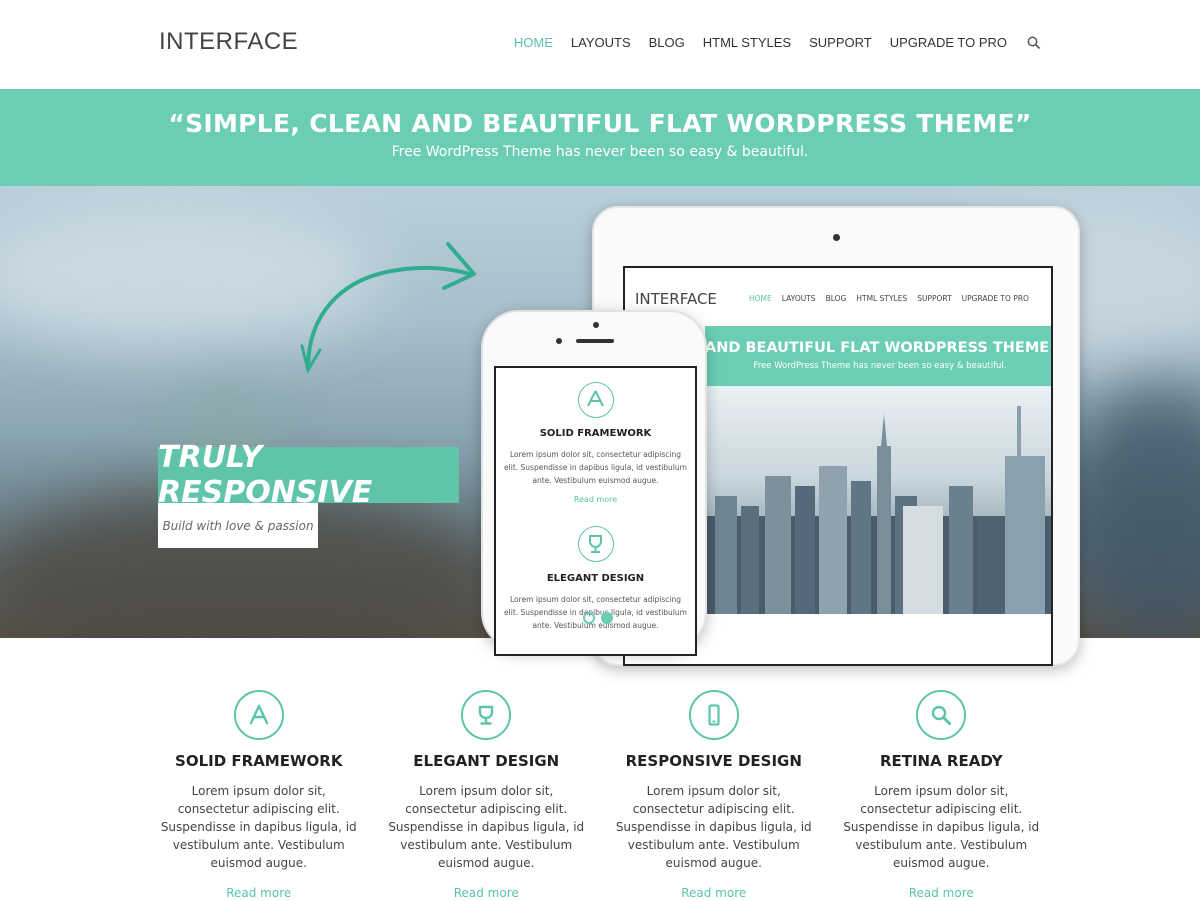  What do you see at coordinates (747, 42) in the screenshot?
I see `nav-html-styles: HTML STYLES` at bounding box center [747, 42].